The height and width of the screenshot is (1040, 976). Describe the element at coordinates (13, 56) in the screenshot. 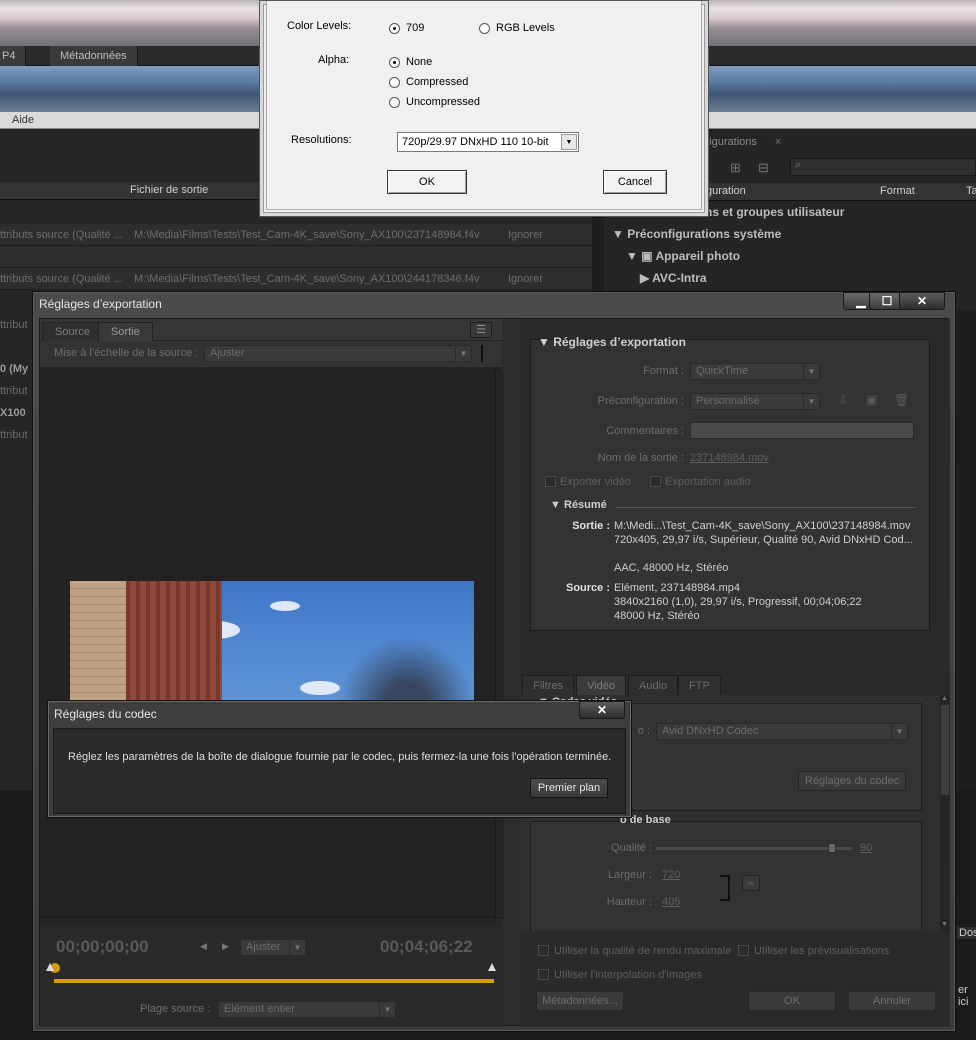

I see `bg-tab-p4: P4` at that location.